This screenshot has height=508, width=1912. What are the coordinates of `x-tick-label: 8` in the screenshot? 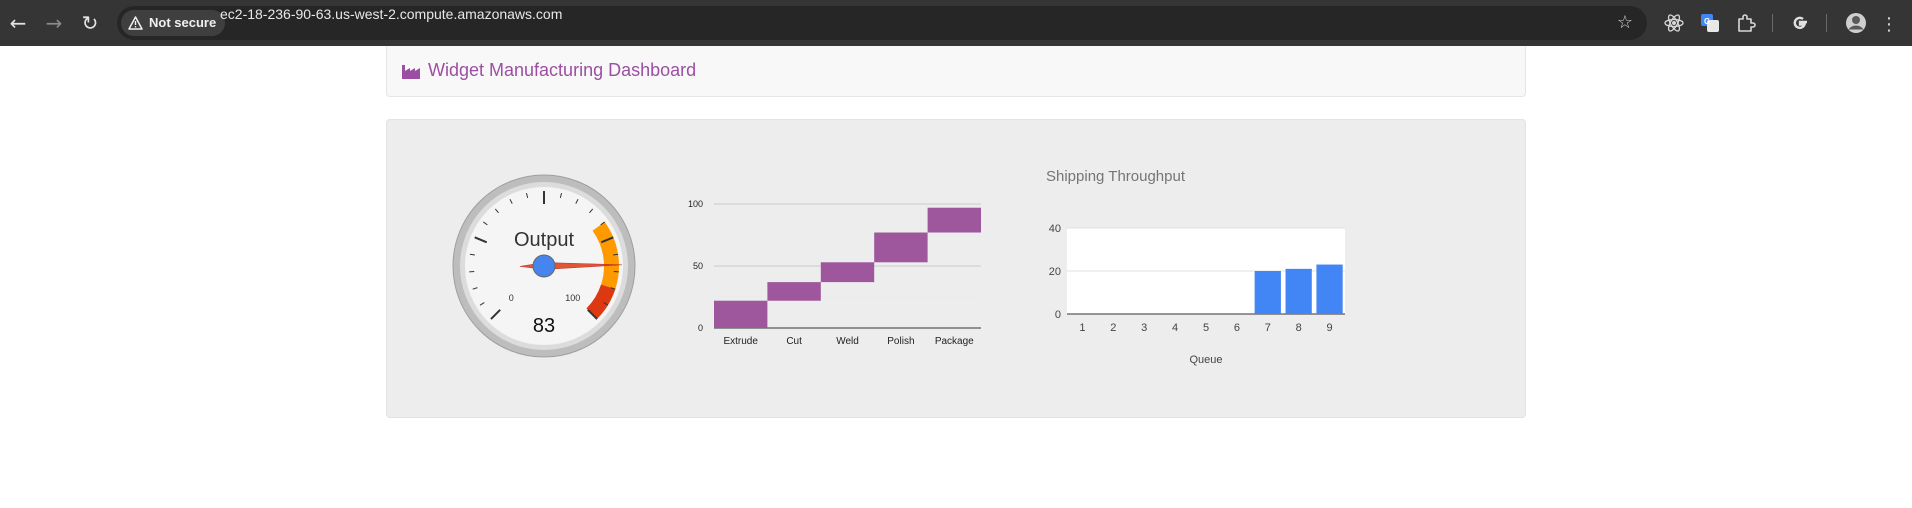 It's located at (1299, 328).